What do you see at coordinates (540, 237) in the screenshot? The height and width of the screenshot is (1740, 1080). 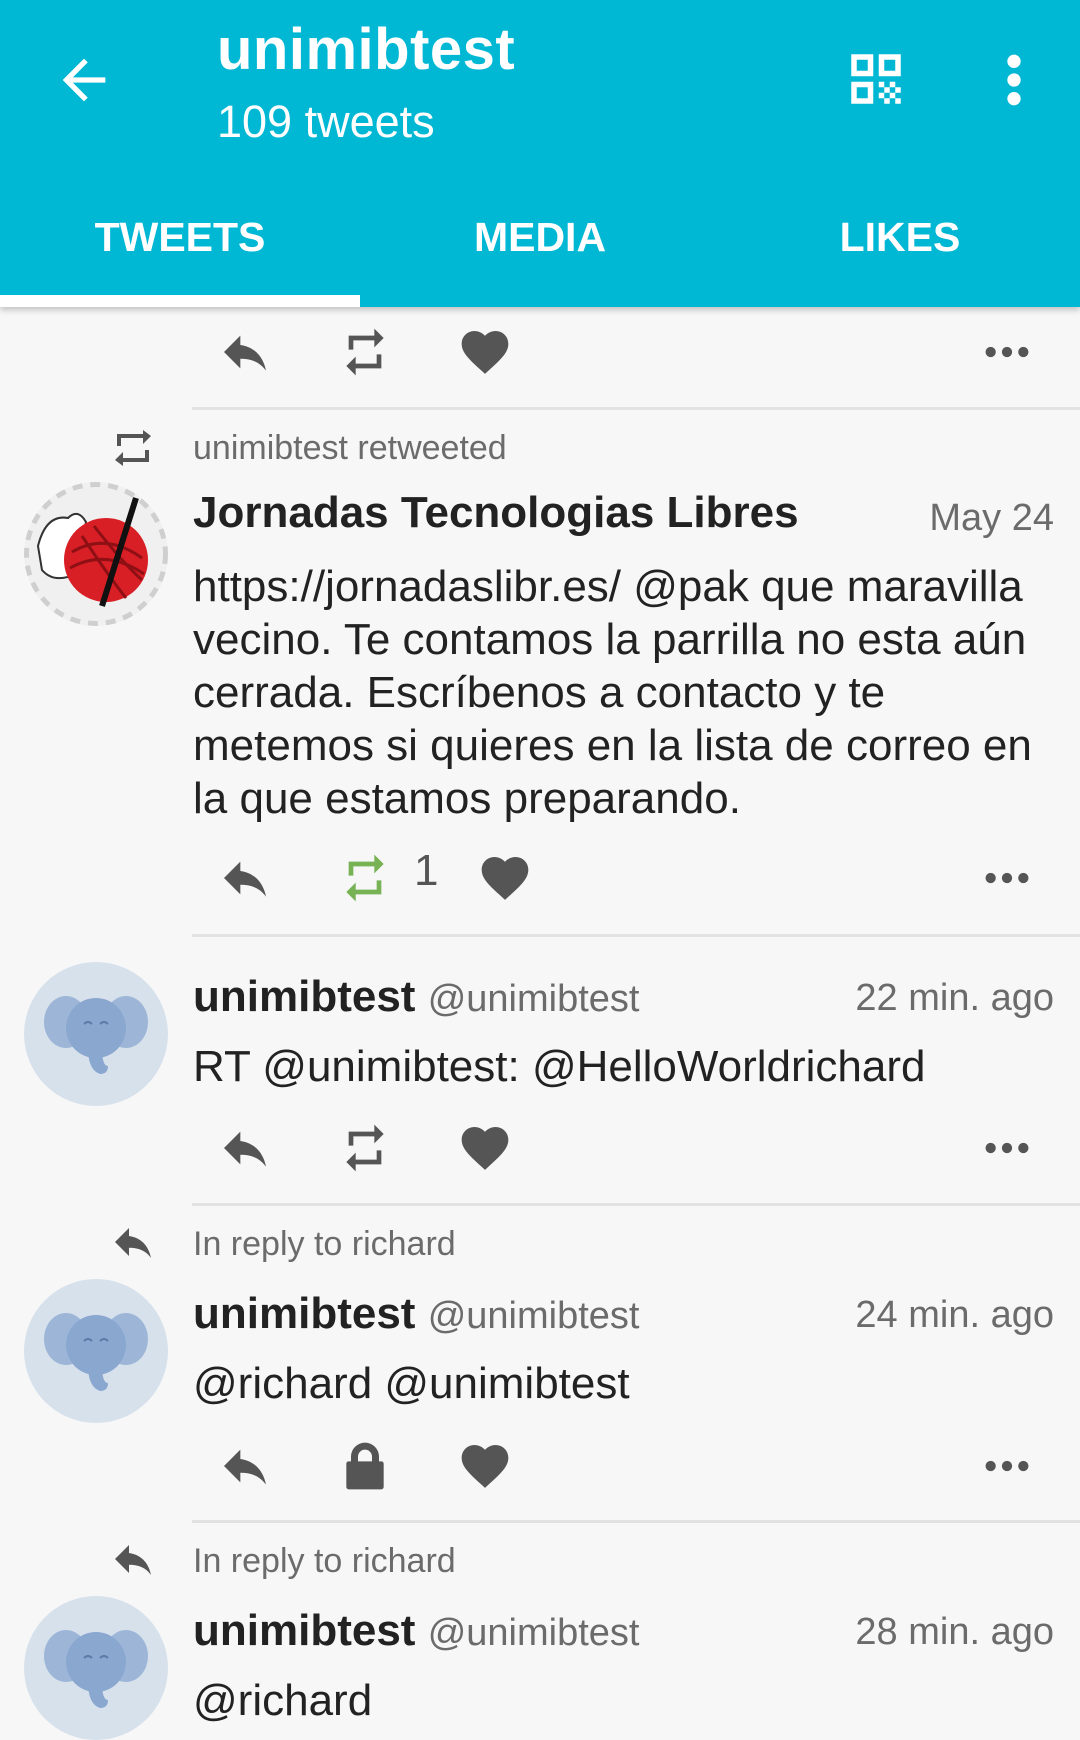 I see `tab-media: MEDIA` at bounding box center [540, 237].